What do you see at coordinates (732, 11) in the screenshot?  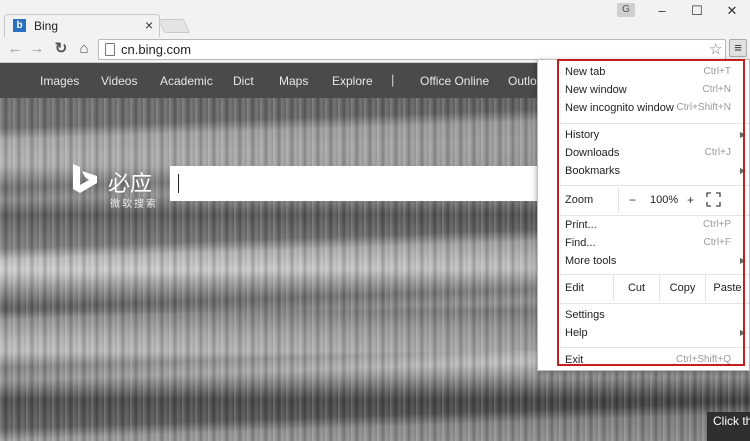 I see `close-window-button: ✕` at bounding box center [732, 11].